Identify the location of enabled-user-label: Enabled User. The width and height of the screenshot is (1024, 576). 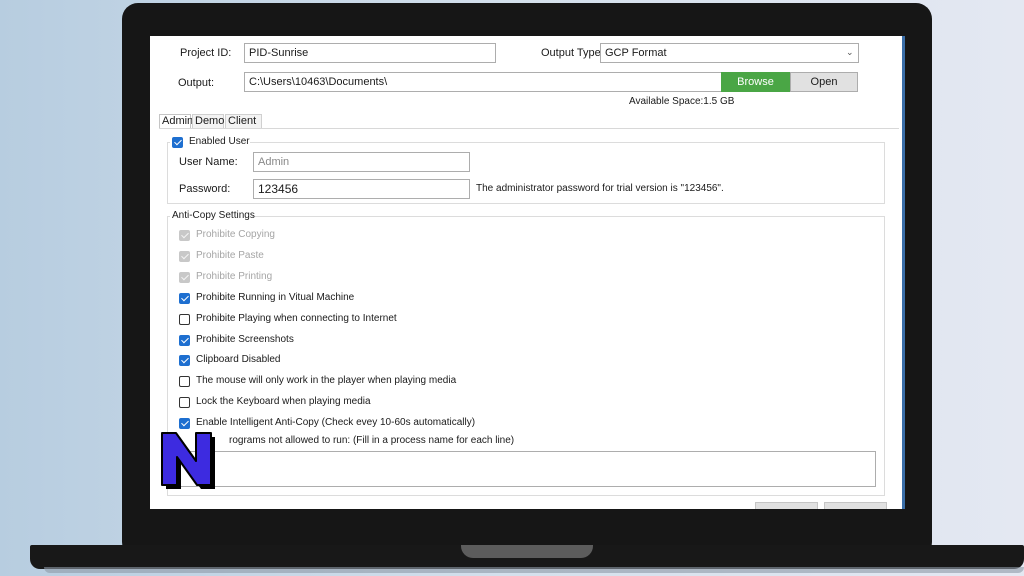
(219, 141).